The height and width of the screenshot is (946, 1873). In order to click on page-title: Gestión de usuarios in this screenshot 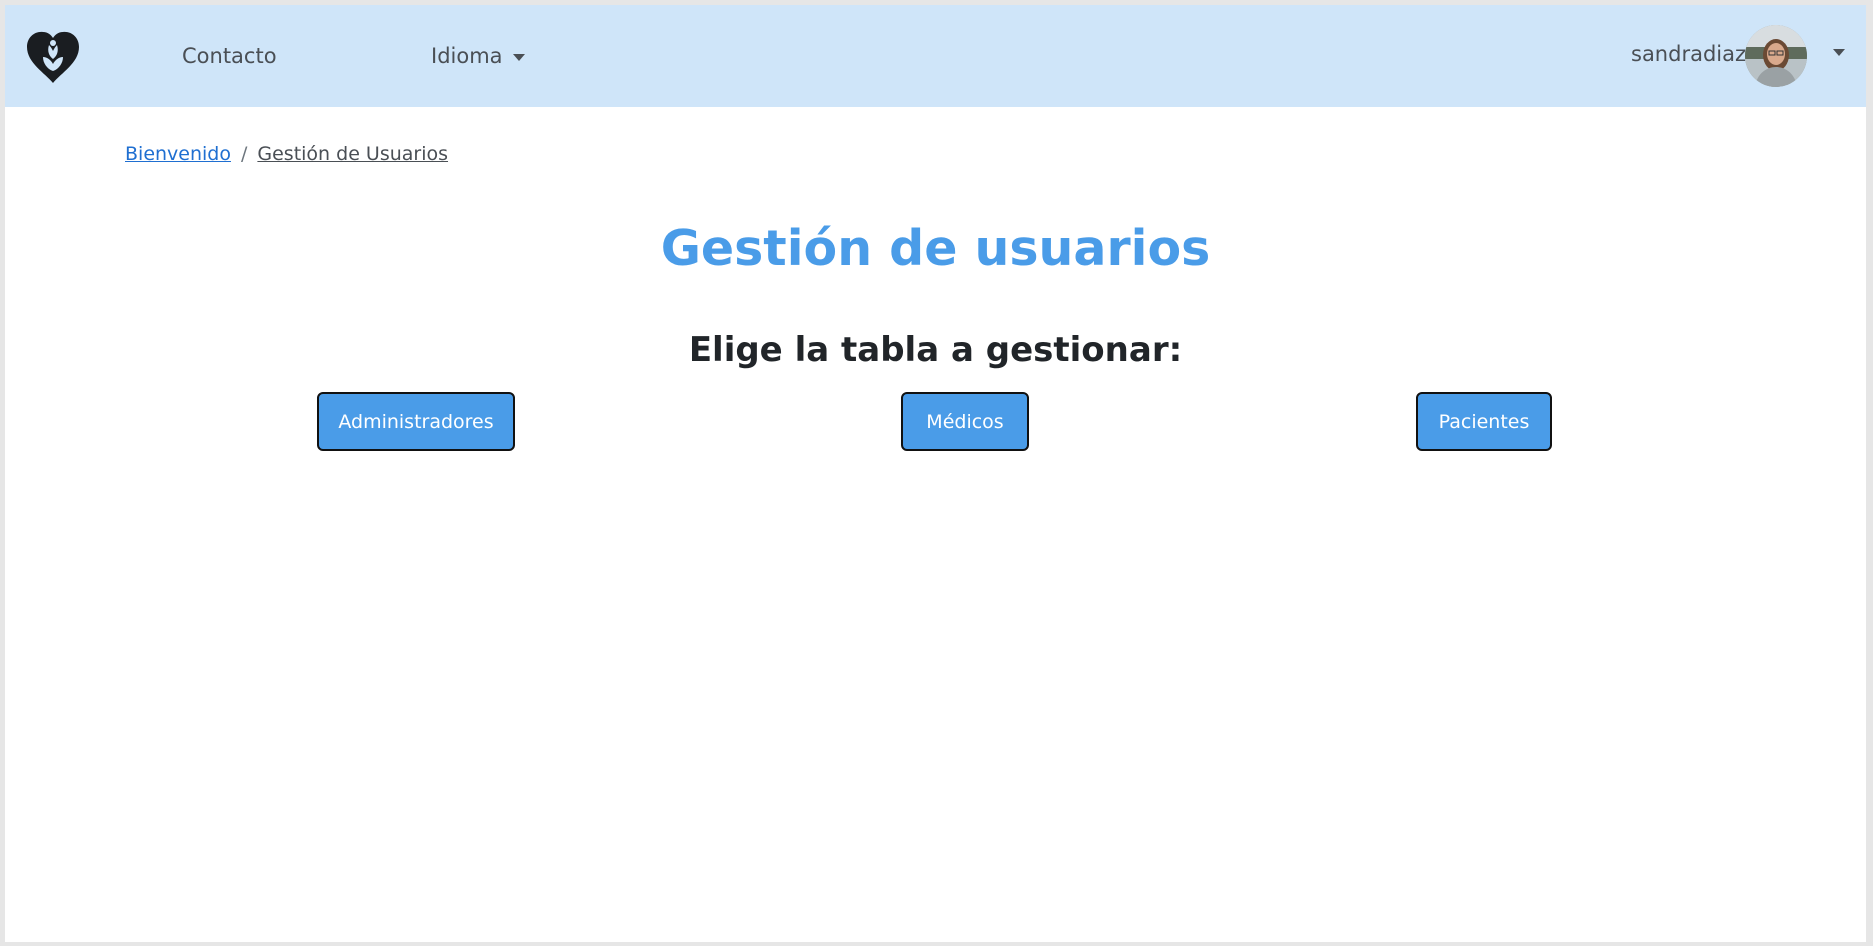, I will do `click(935, 248)`.